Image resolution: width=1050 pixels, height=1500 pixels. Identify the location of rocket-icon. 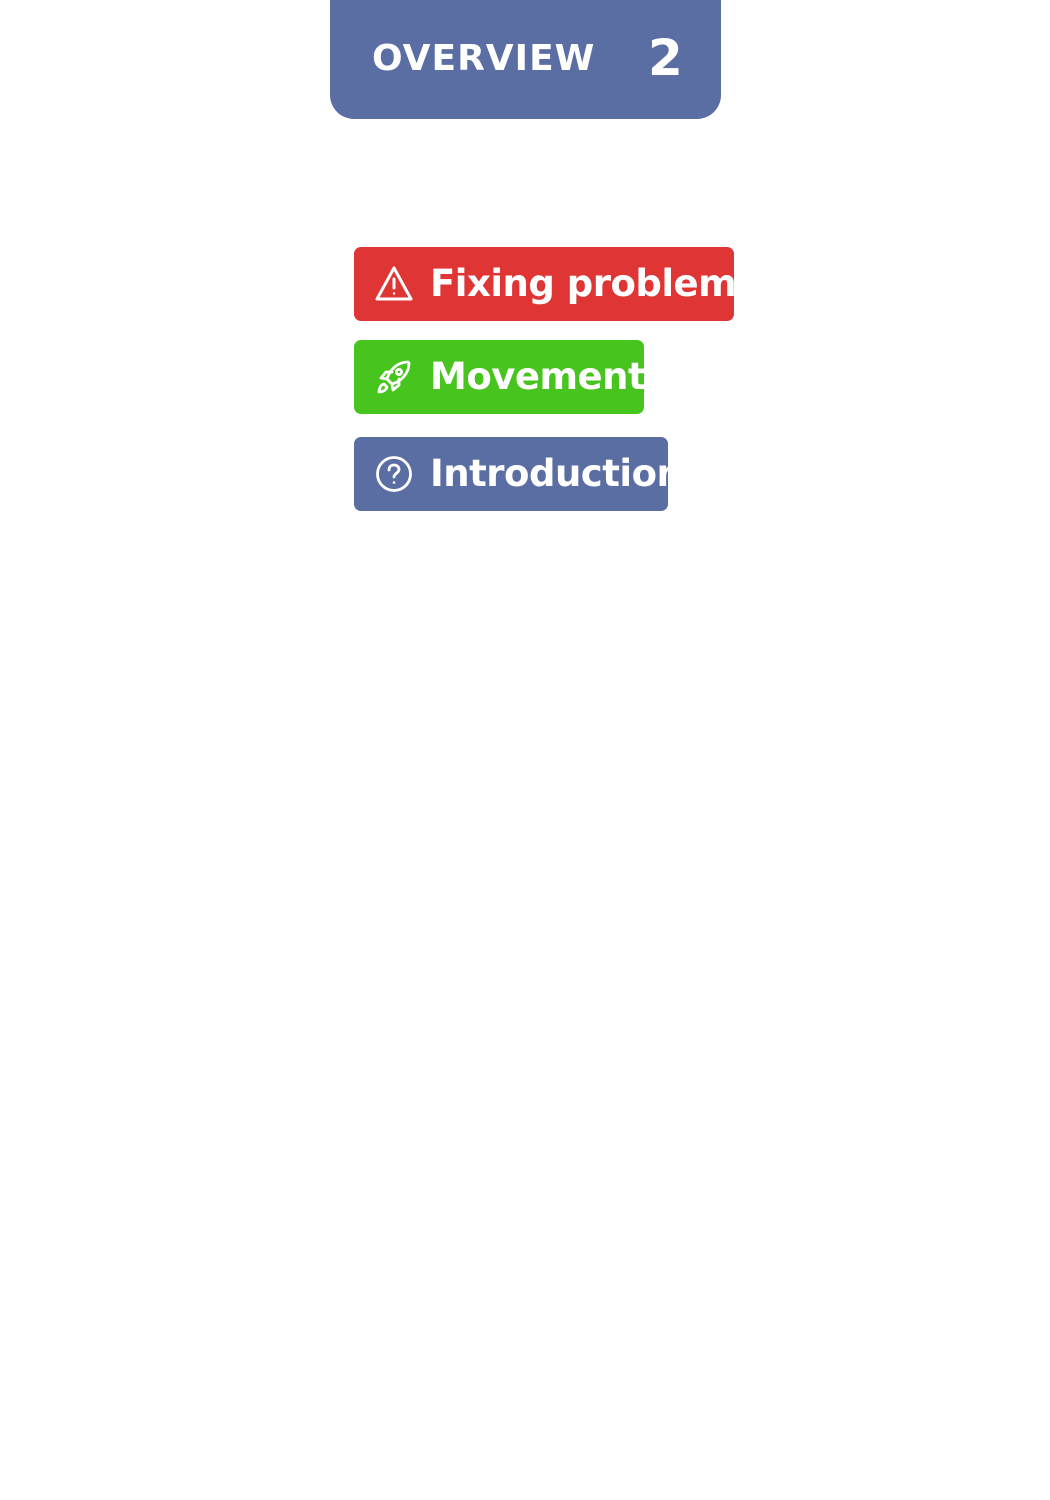
(394, 377).